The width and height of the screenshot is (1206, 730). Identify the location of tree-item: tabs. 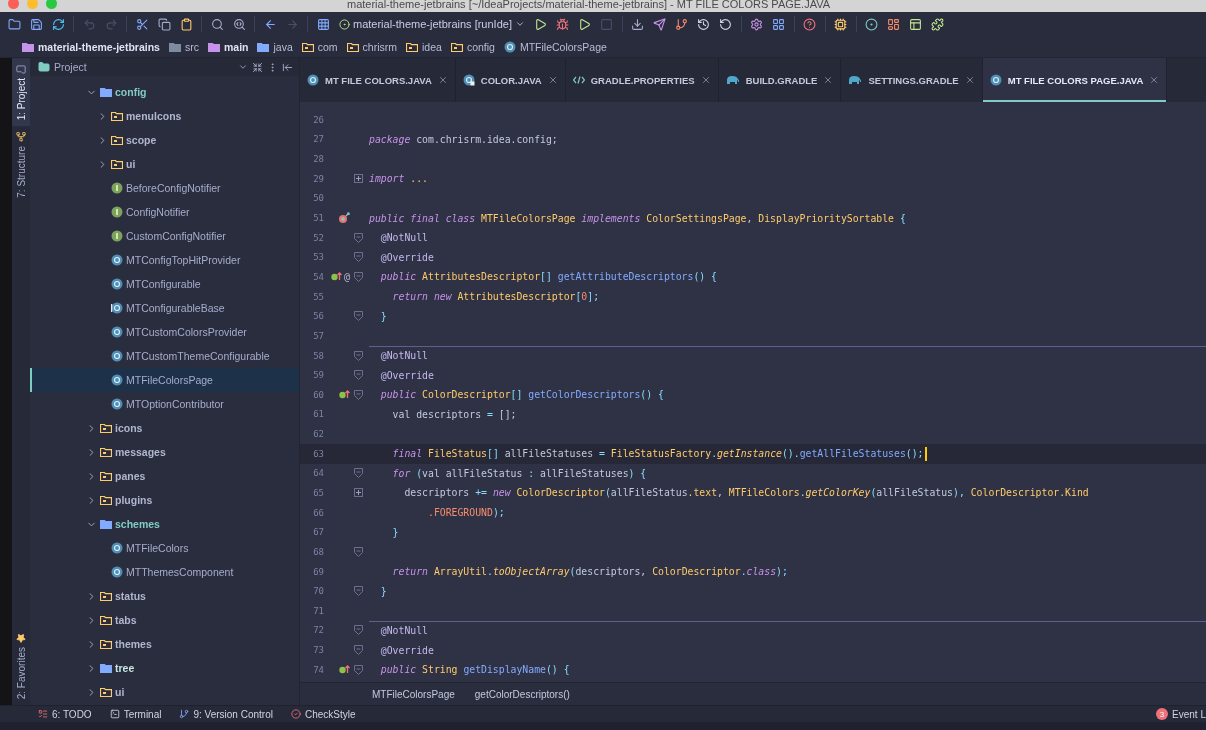
(164, 620).